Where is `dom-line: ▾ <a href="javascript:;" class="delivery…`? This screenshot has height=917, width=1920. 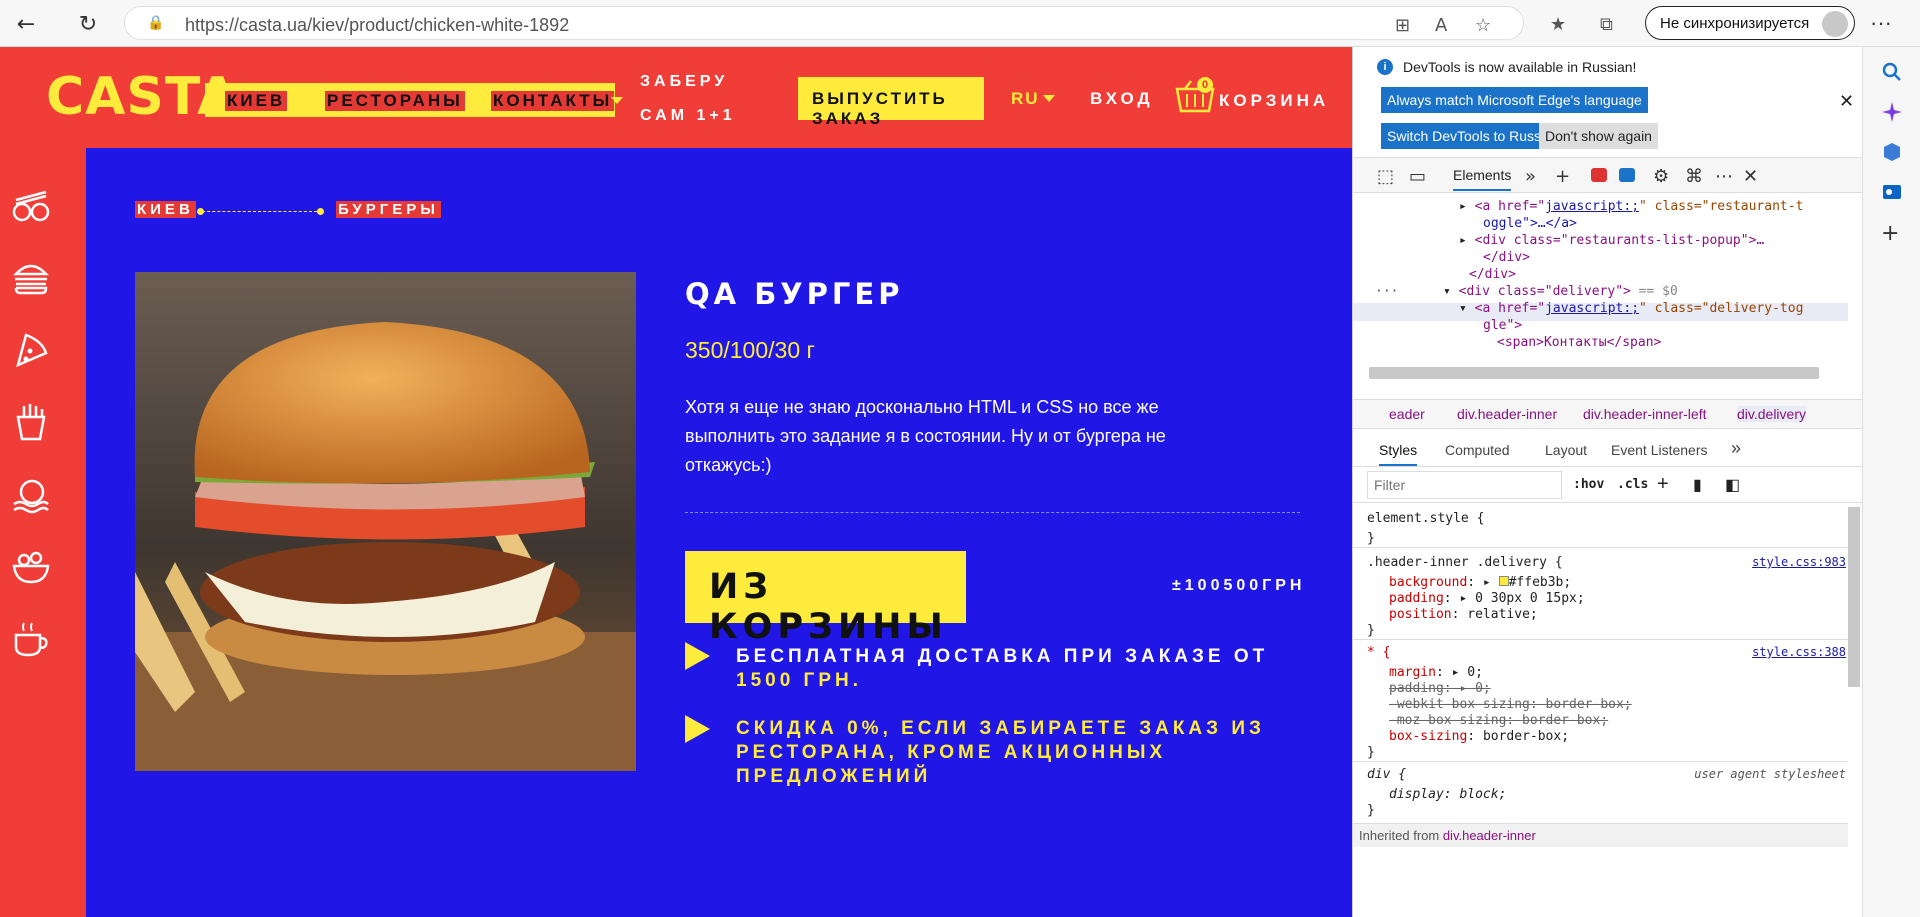 dom-line: ▾ <a href="javascript:;" class="delivery… is located at coordinates (1631, 308).